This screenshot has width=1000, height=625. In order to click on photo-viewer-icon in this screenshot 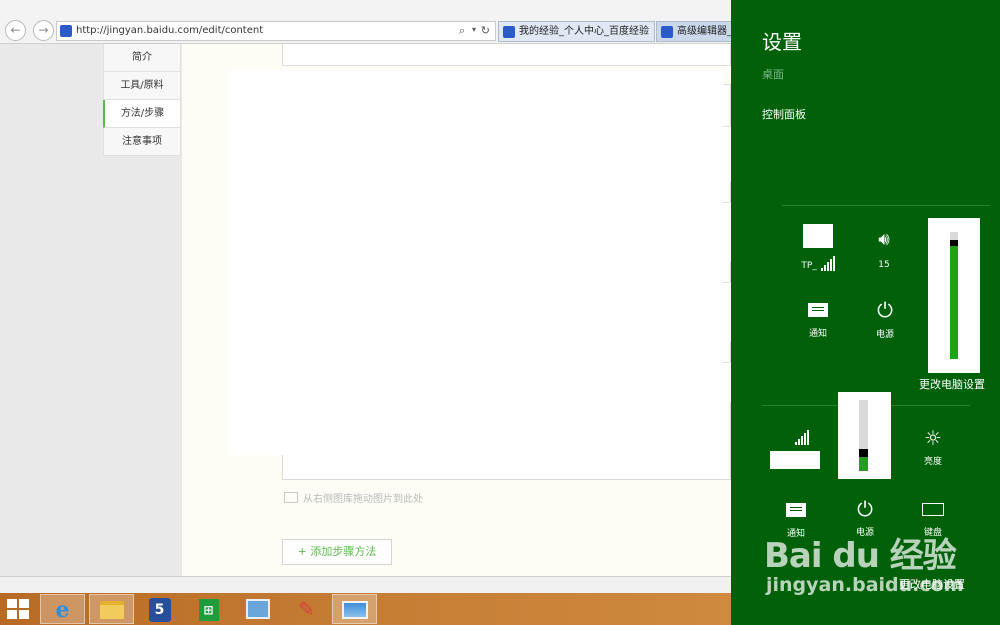, I will do `click(354, 610)`.